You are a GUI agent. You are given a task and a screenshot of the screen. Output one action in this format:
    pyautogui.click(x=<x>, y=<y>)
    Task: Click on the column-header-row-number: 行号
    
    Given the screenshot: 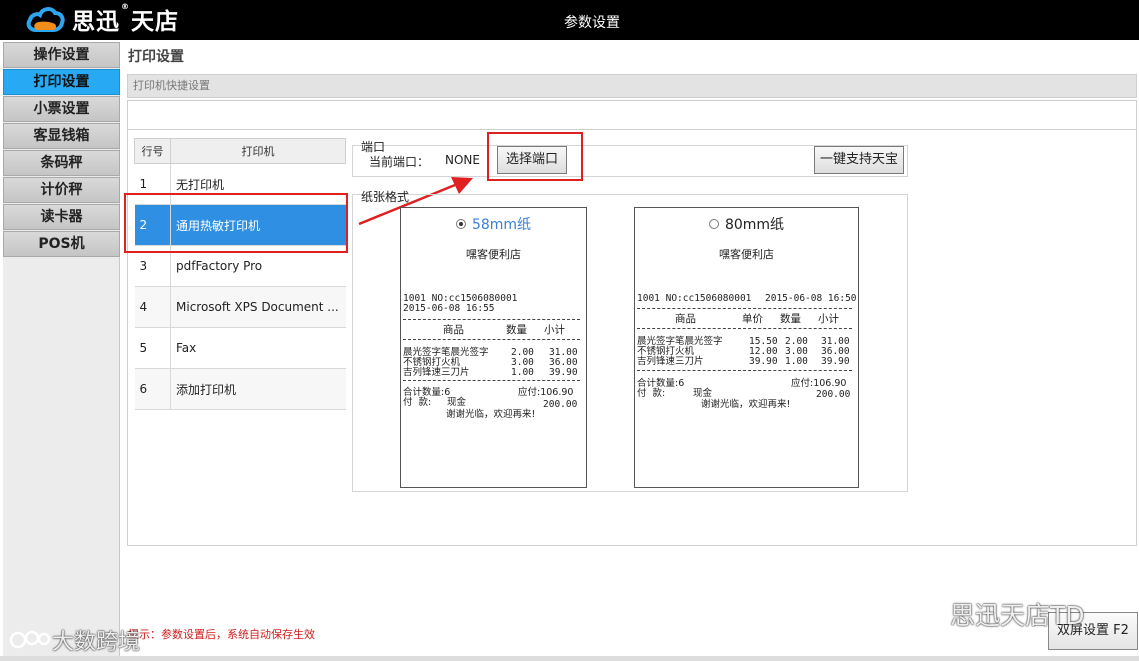 What is the action you would take?
    pyautogui.click(x=152, y=151)
    